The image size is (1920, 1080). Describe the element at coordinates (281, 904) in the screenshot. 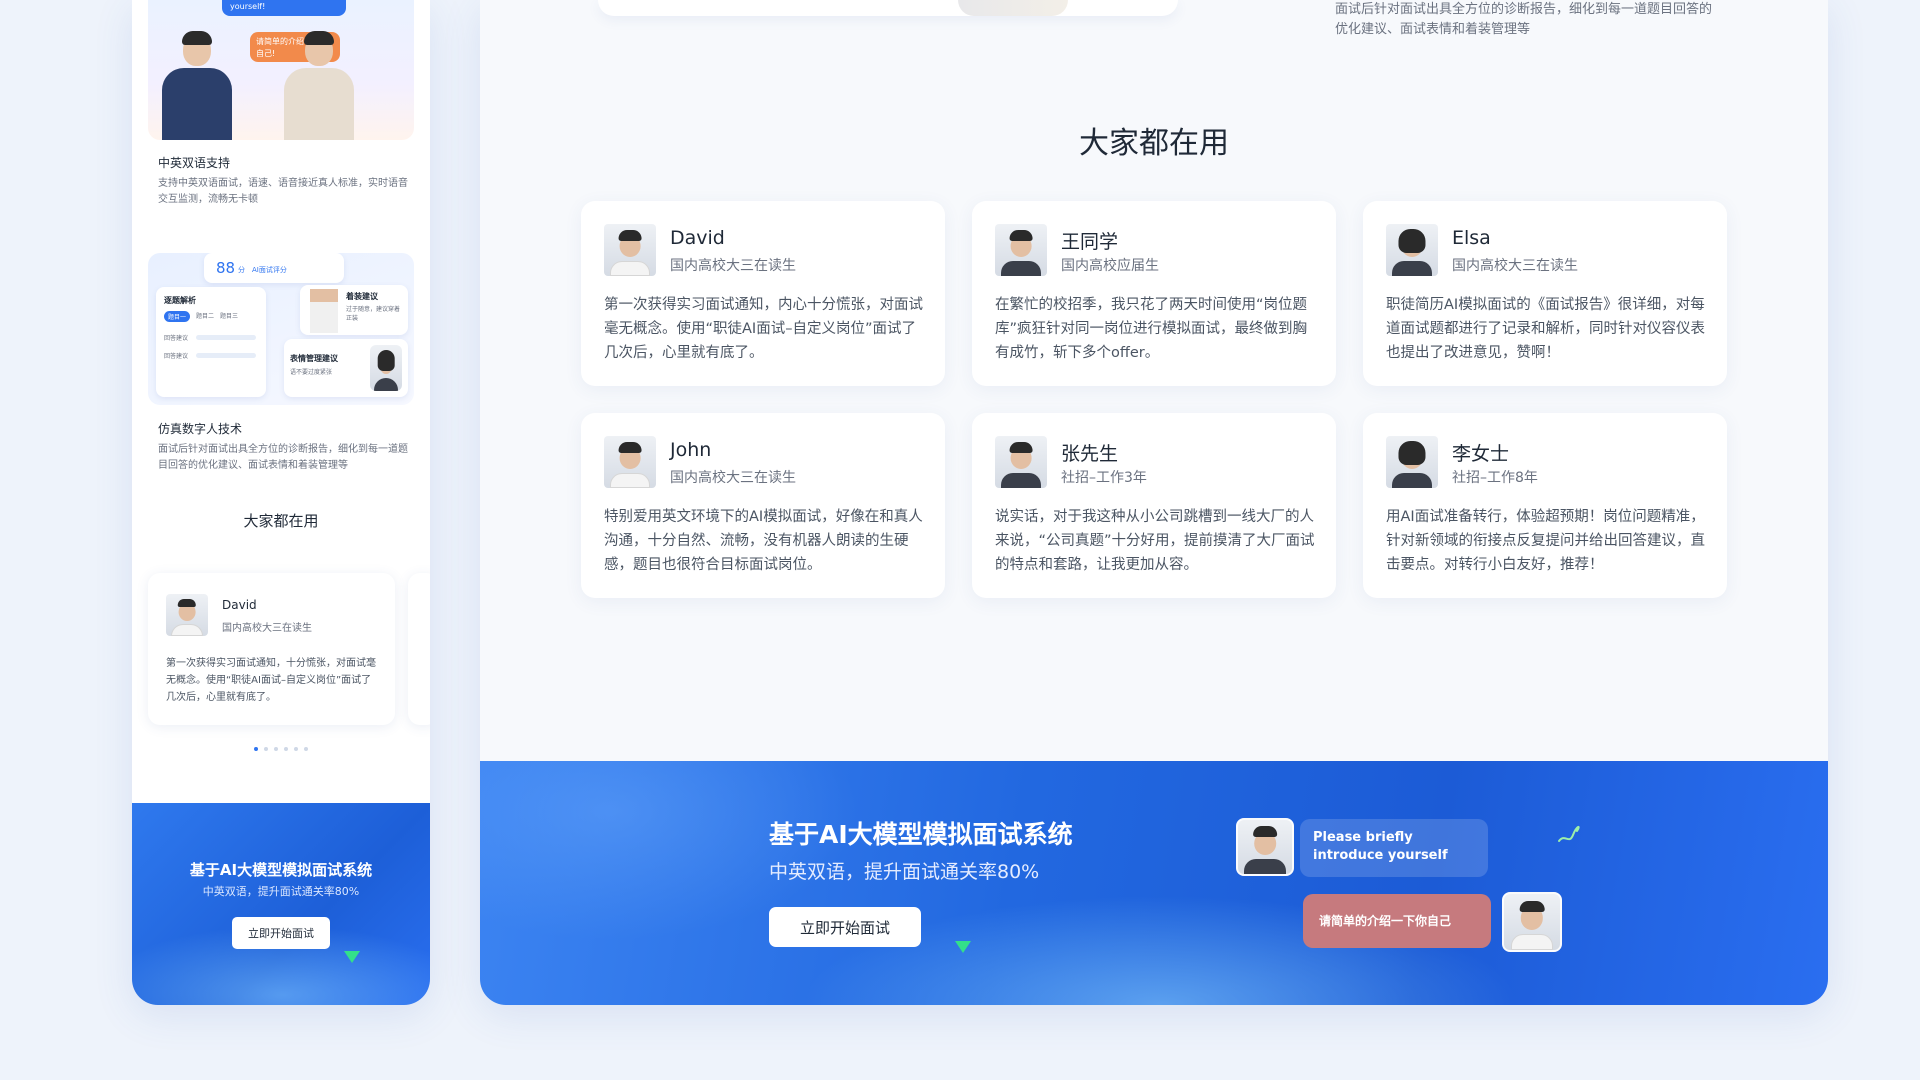

I see `mobile-cta-banner: 基于AI大模型模拟面试系统 中英双语，提升面试通关率80% 立即开始面试` at that location.